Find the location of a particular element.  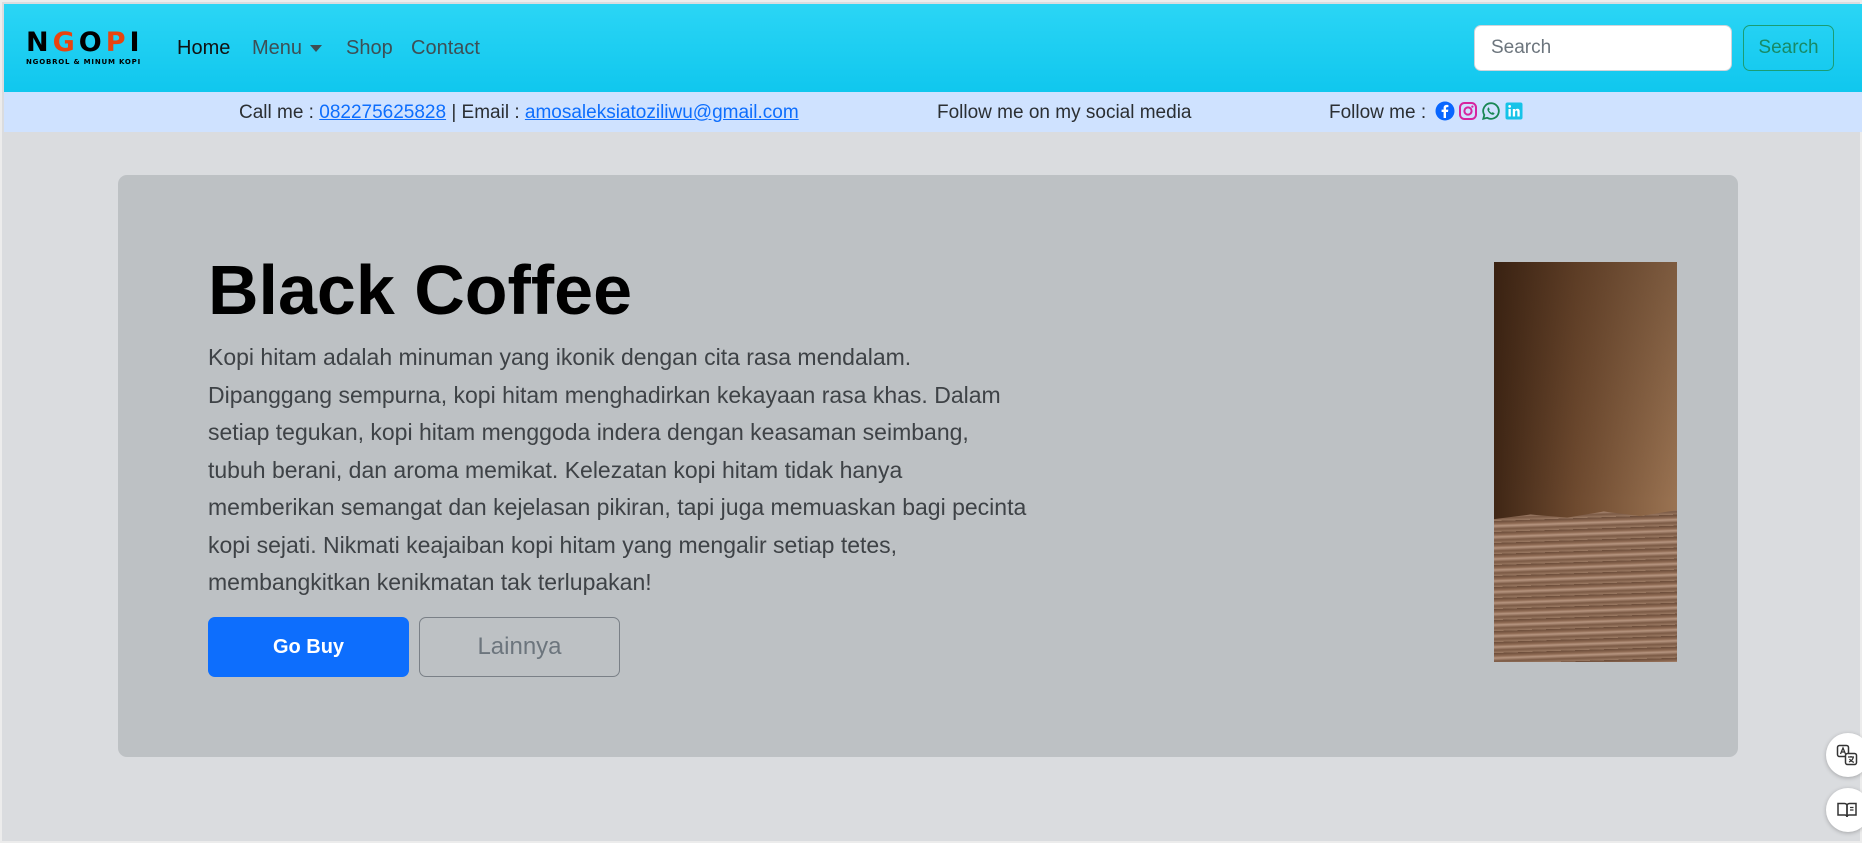

wood-surface is located at coordinates (1585, 586).